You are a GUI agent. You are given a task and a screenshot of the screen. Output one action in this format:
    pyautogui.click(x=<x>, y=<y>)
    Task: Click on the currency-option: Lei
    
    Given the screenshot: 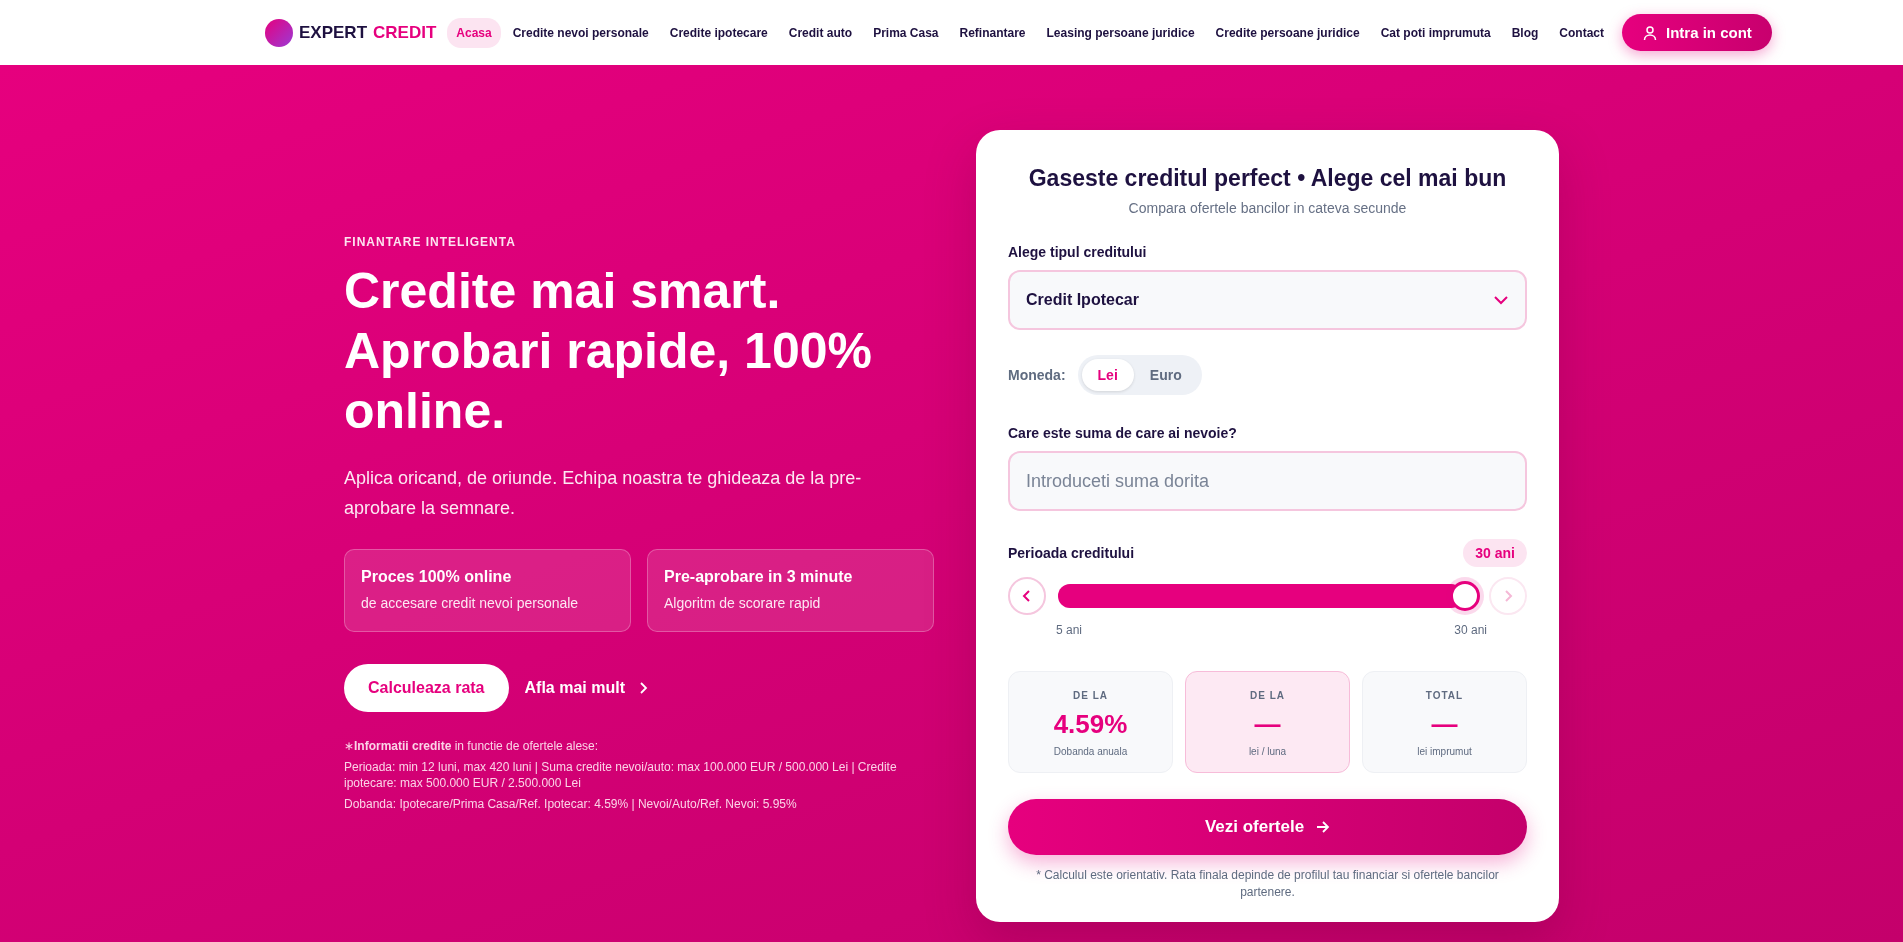 What is the action you would take?
    pyautogui.click(x=1107, y=375)
    